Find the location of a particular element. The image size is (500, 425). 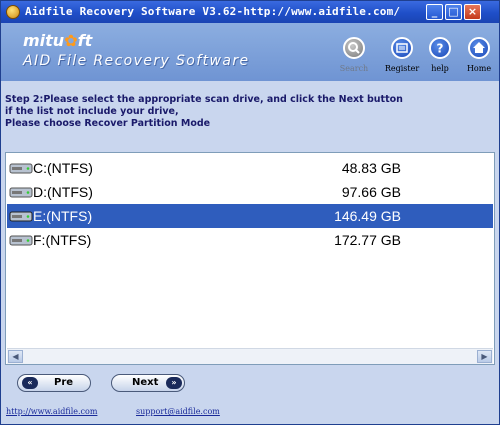

pre-button: « Pre is located at coordinates (54, 383).